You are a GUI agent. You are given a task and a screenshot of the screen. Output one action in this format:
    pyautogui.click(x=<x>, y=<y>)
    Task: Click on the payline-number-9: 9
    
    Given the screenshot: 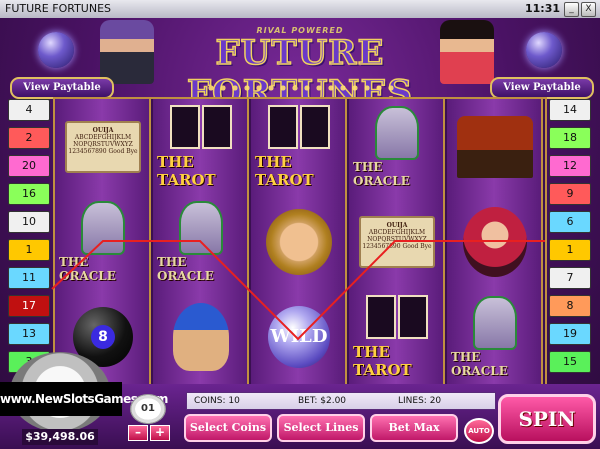 What is the action you would take?
    pyautogui.click(x=570, y=194)
    